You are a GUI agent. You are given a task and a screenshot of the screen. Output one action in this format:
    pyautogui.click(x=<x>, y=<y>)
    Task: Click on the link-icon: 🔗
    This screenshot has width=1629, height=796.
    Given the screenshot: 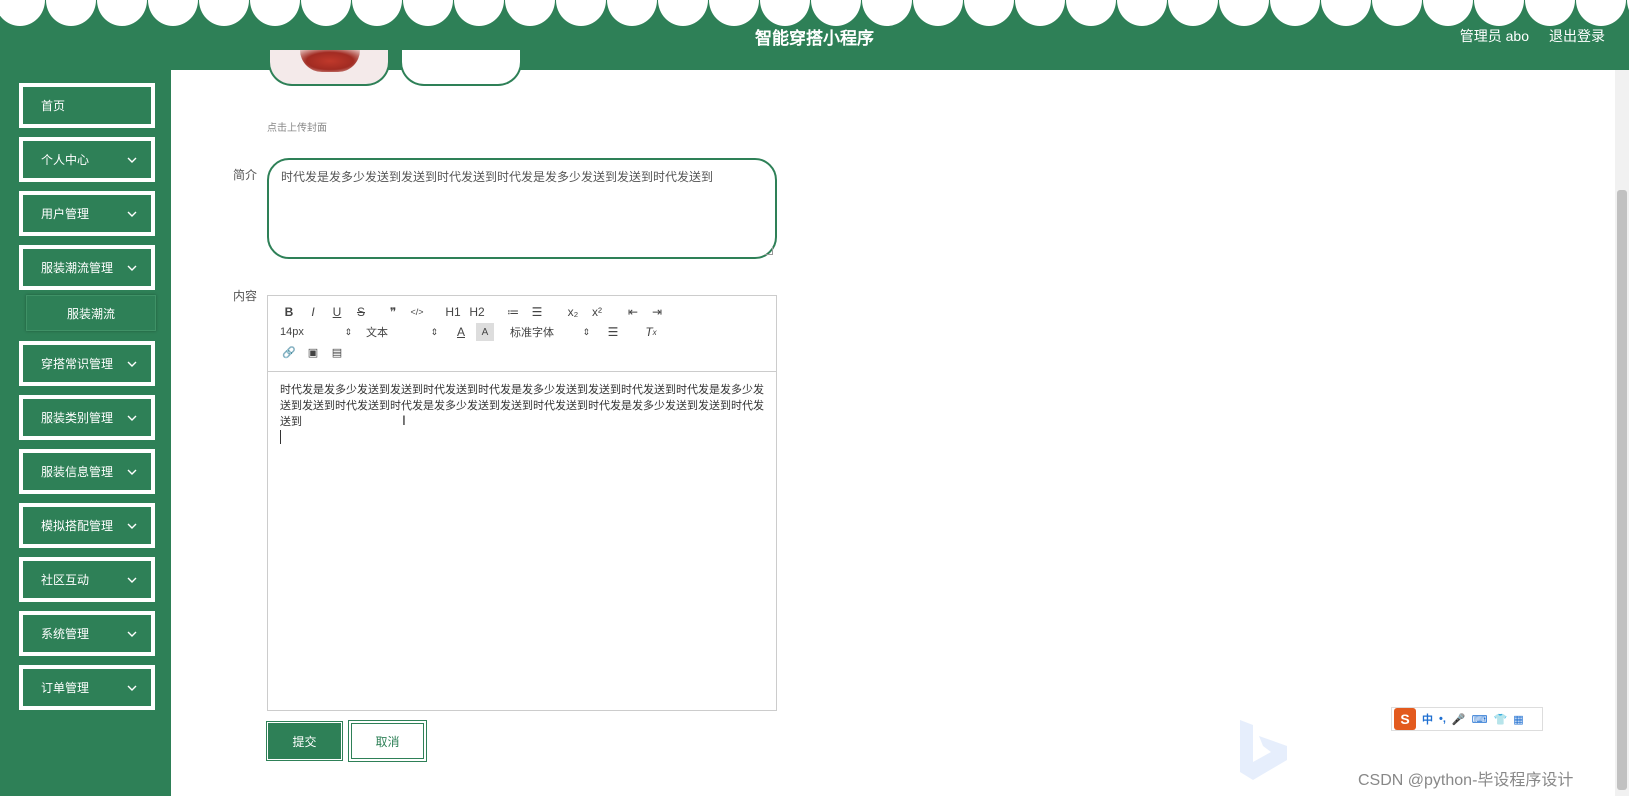 What is the action you would take?
    pyautogui.click(x=289, y=352)
    